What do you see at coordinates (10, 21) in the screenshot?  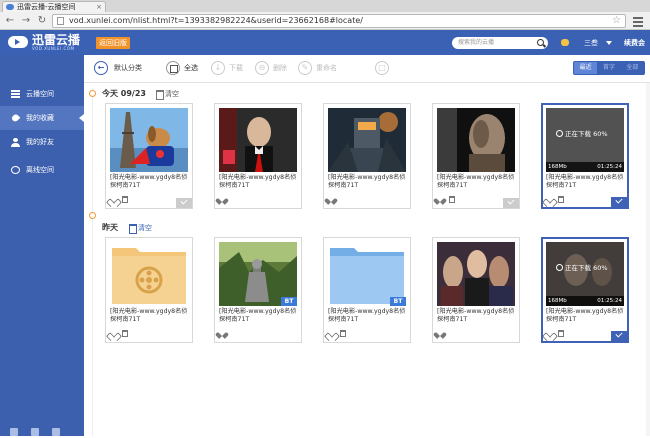 I see `back-arrow-icon: ←` at bounding box center [10, 21].